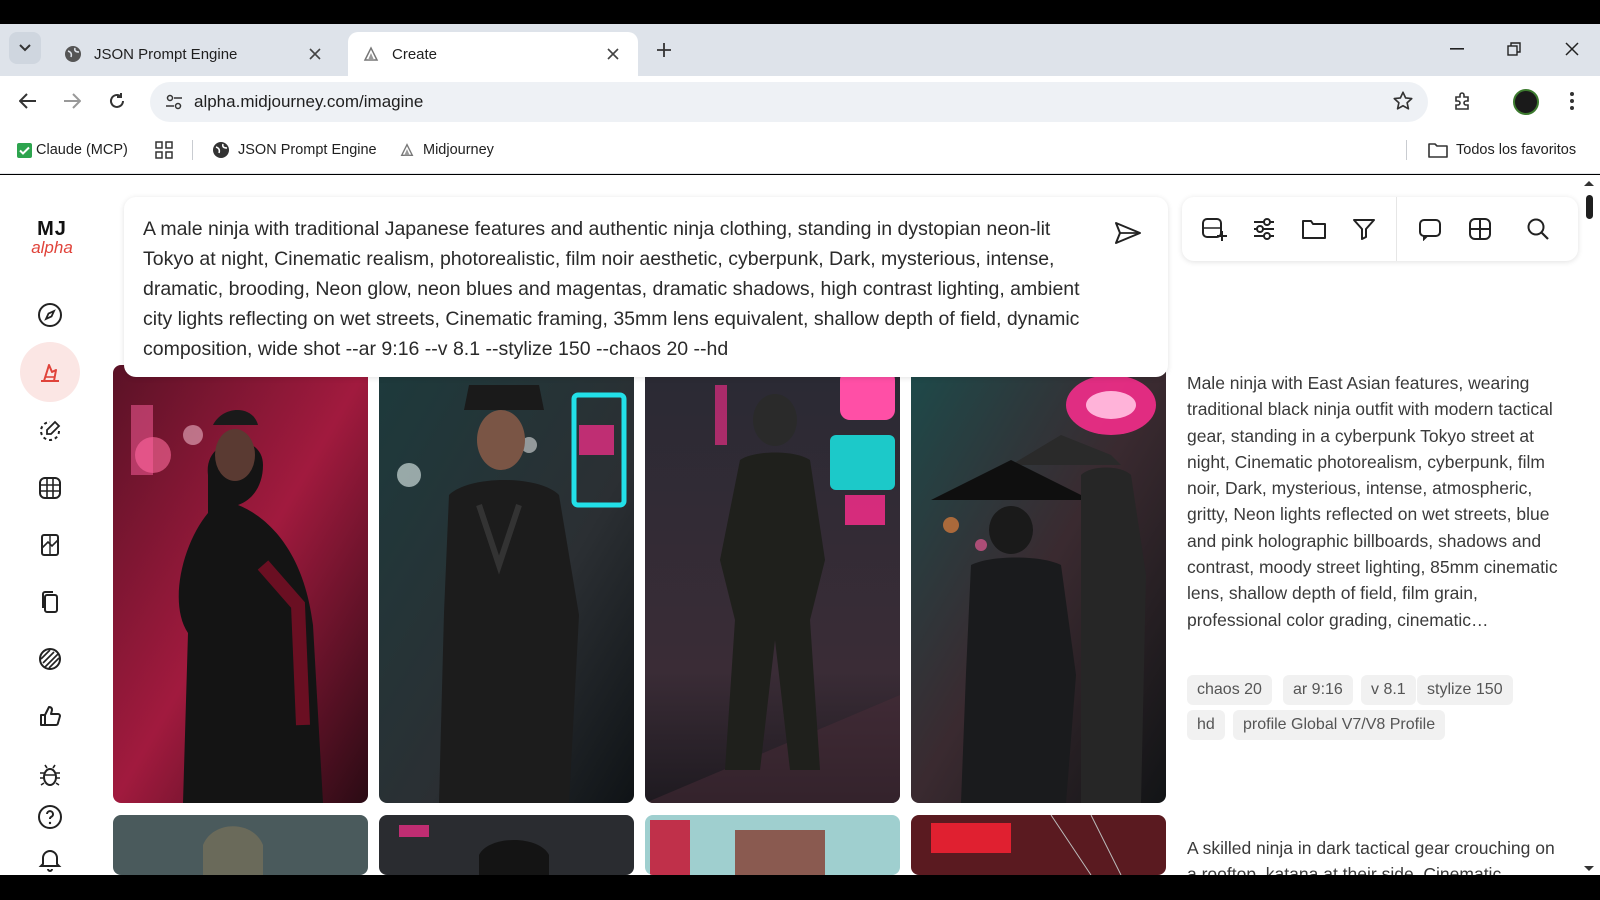  I want to click on close-icon, so click(1572, 49).